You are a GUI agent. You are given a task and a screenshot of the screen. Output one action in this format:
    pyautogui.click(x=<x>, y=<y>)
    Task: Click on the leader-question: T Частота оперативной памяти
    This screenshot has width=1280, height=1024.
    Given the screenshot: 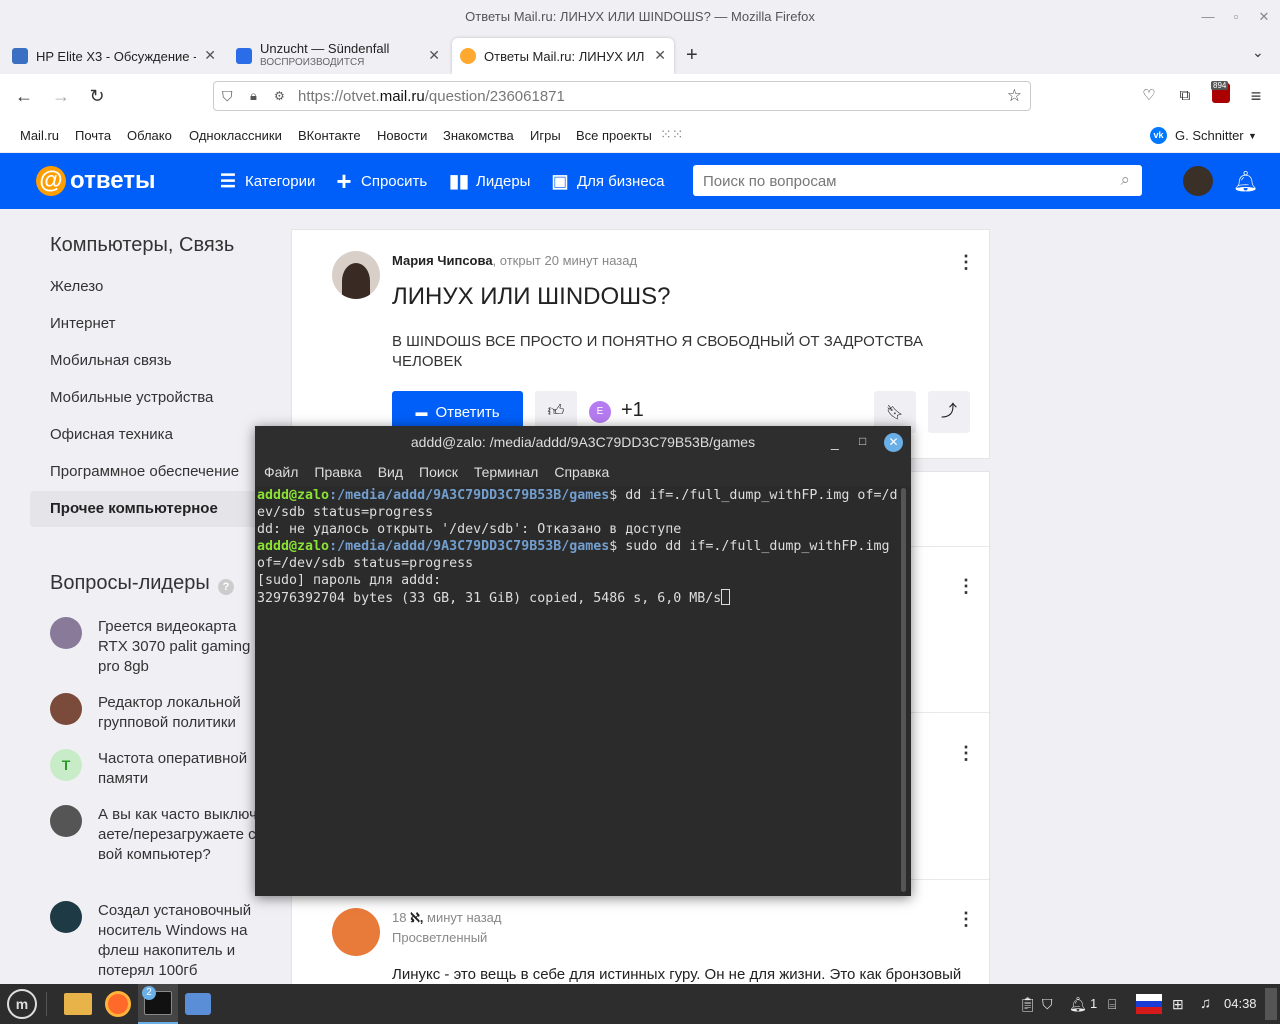 What is the action you would take?
    pyautogui.click(x=155, y=771)
    